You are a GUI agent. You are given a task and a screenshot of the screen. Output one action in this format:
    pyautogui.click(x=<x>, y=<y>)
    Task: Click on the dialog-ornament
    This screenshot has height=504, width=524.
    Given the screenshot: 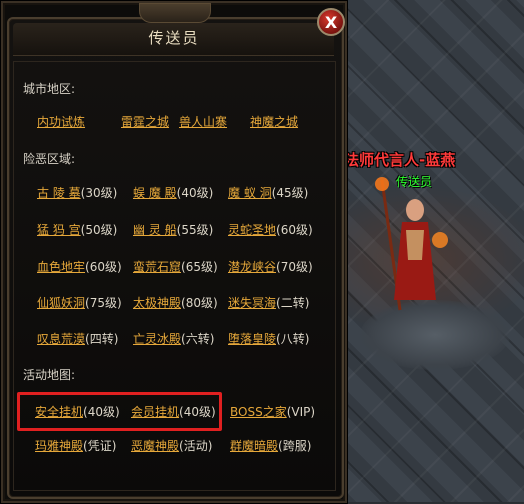 What is the action you would take?
    pyautogui.click(x=175, y=13)
    